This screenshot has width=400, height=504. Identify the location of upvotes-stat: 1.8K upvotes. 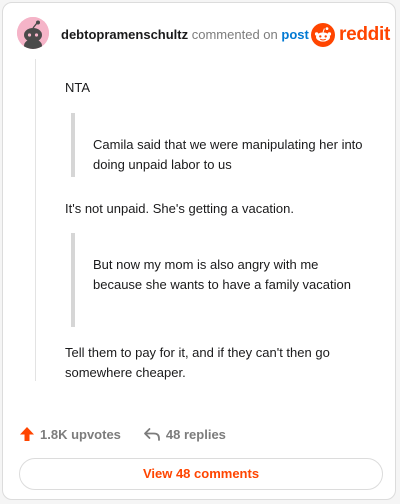
(70, 434).